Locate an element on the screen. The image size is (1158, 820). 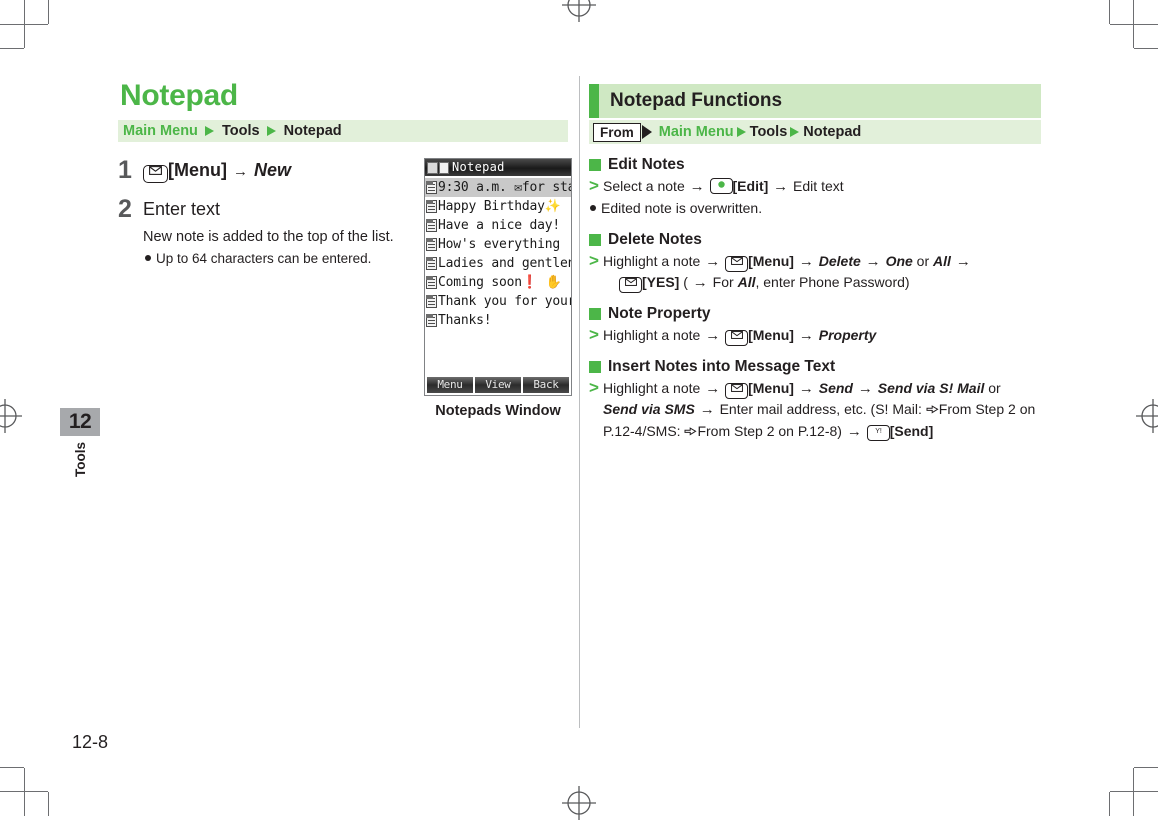
step-action: New is located at coordinates (273, 170).